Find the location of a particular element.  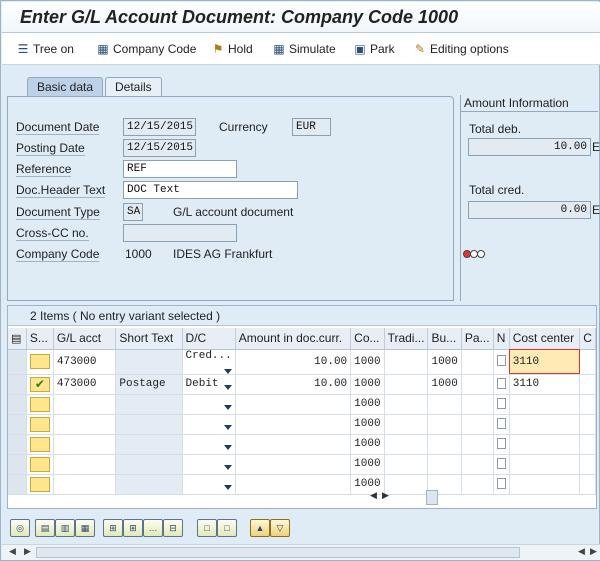

column-header-cost-center: Cost center is located at coordinates (545, 339).